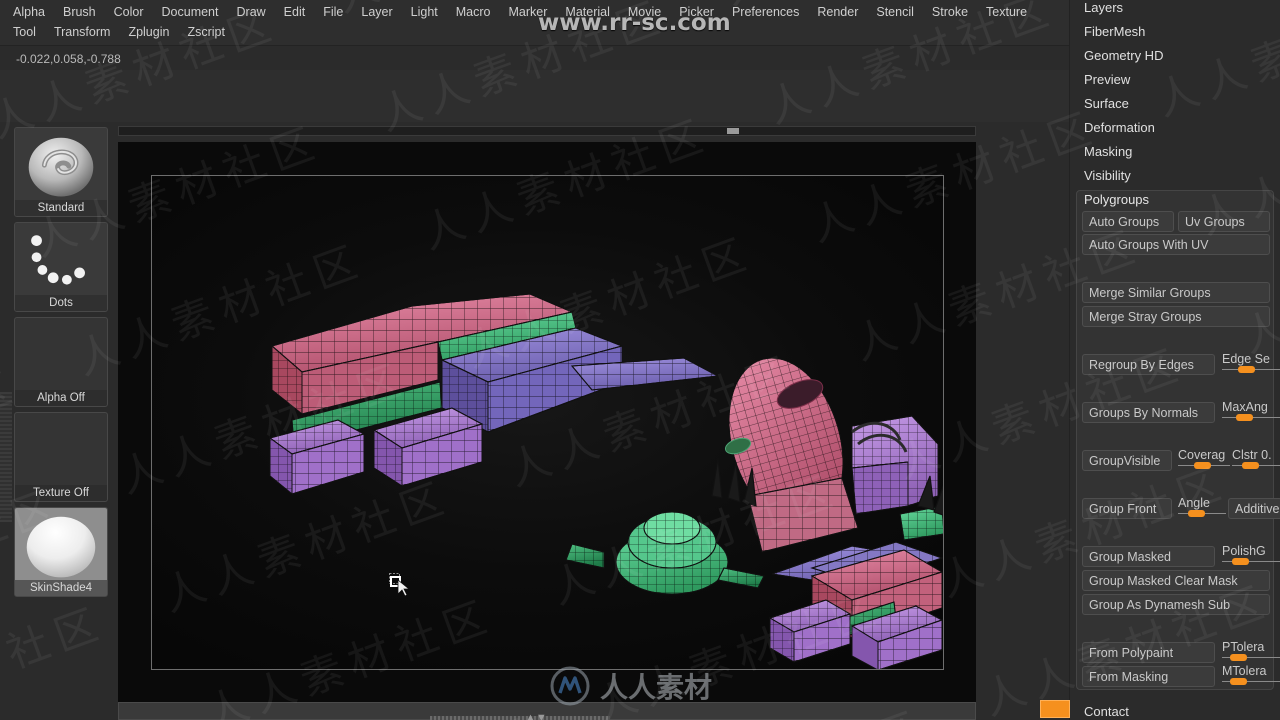 The image size is (1280, 720). Describe the element at coordinates (190, 12) in the screenshot. I see `menu-item-document: Document` at that location.